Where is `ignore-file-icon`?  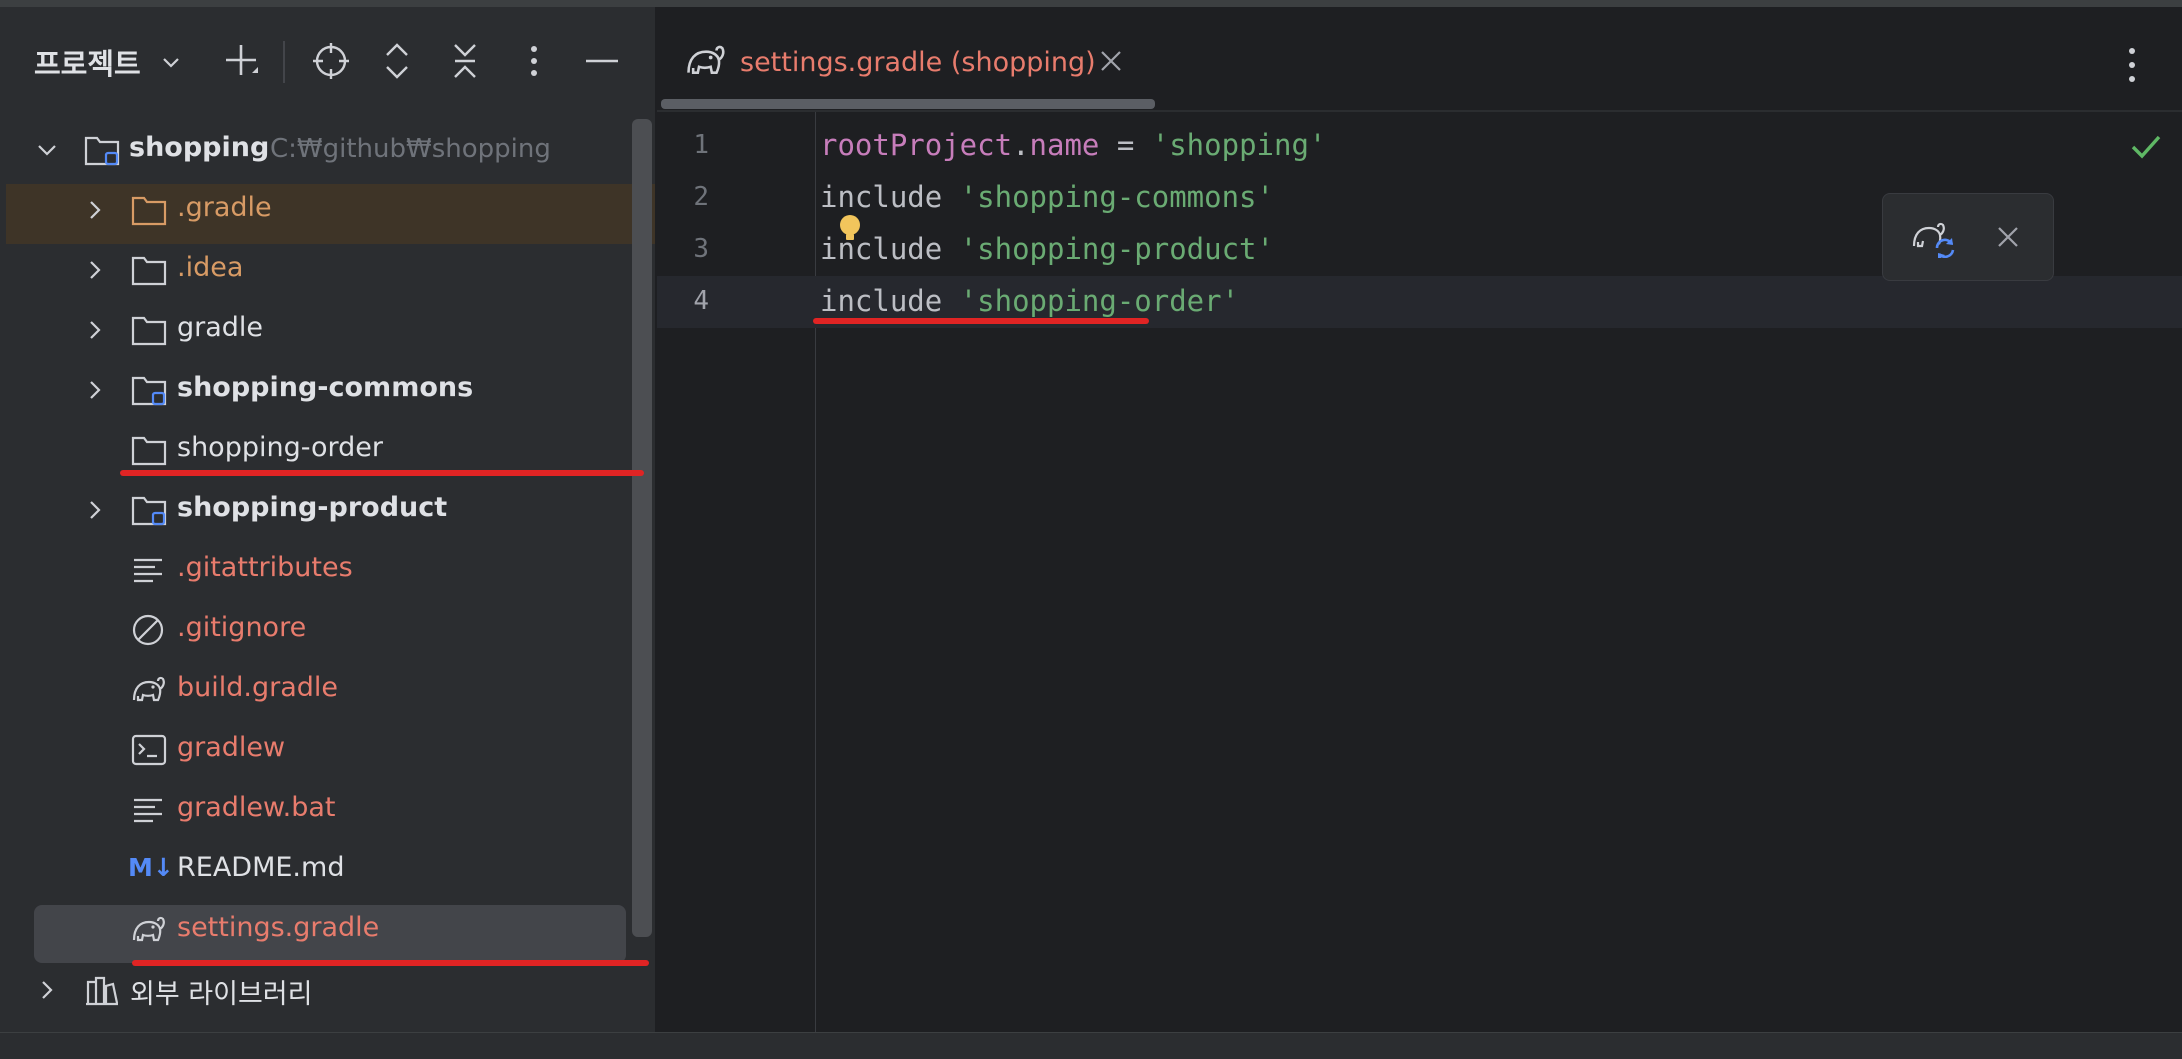 ignore-file-icon is located at coordinates (148, 630).